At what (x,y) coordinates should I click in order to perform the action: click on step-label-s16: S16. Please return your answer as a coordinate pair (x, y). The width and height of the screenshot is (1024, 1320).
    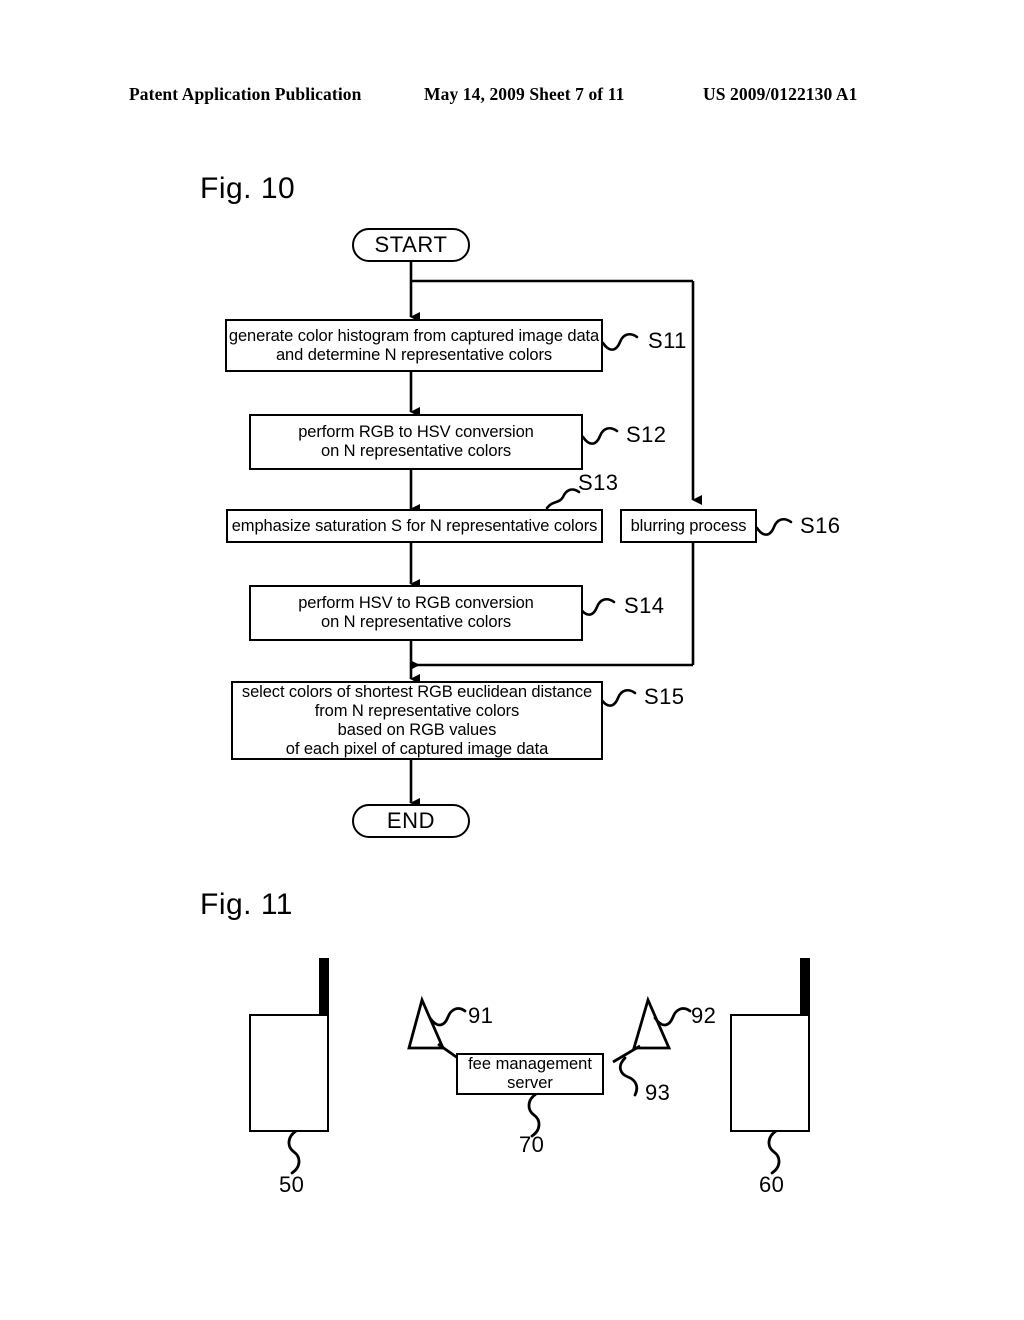
    Looking at the image, I should click on (820, 525).